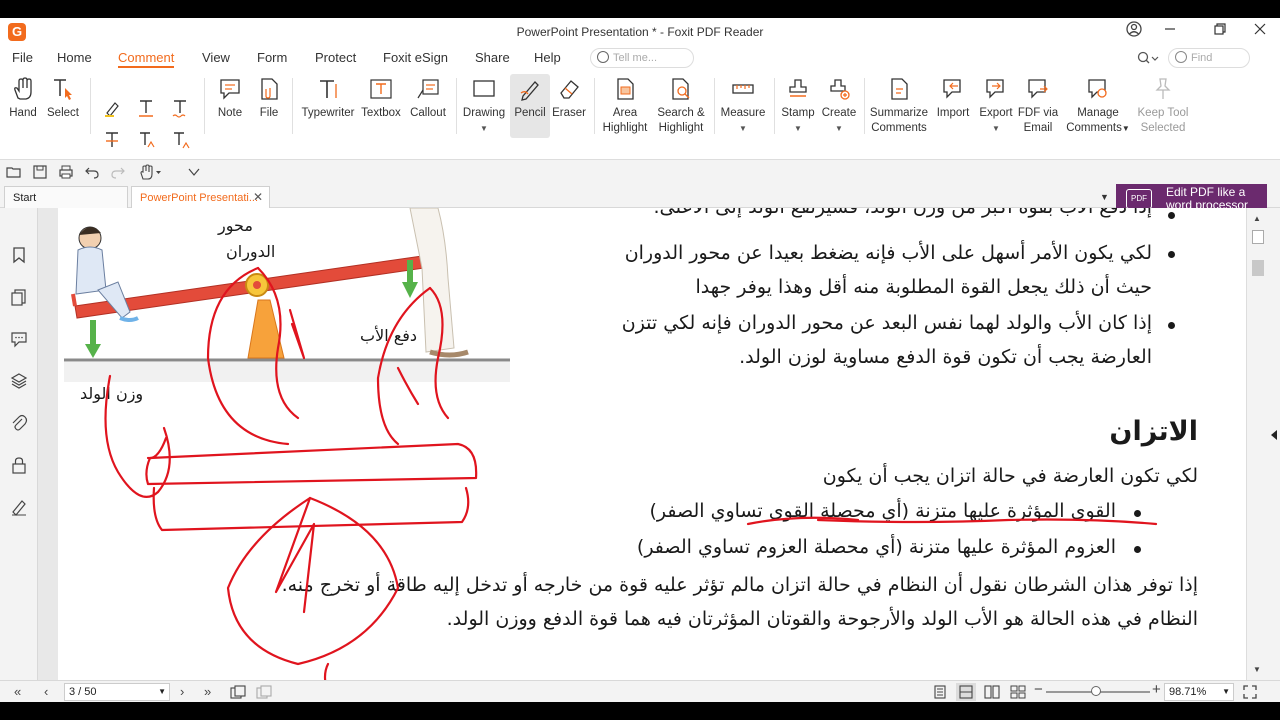 Image resolution: width=1280 pixels, height=720 pixels. Describe the element at coordinates (1250, 693) in the screenshot. I see `fullscreen-icon` at that location.